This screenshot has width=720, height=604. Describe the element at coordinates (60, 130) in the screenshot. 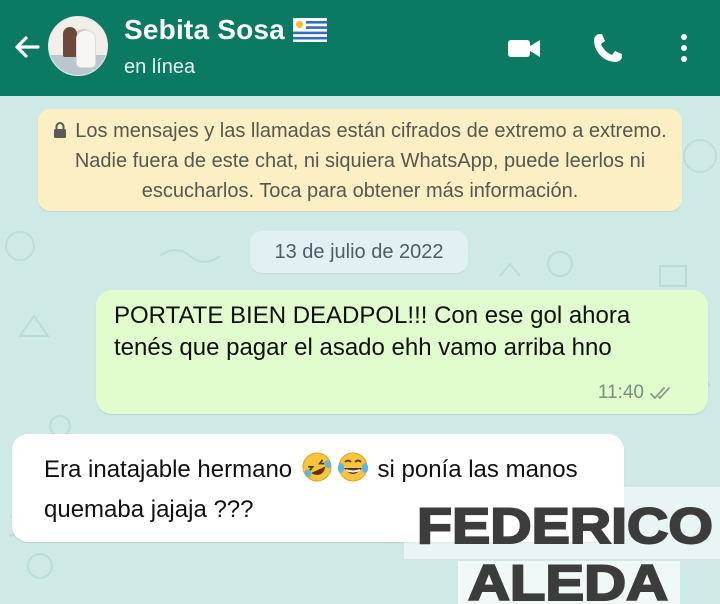

I see `lock-icon` at that location.